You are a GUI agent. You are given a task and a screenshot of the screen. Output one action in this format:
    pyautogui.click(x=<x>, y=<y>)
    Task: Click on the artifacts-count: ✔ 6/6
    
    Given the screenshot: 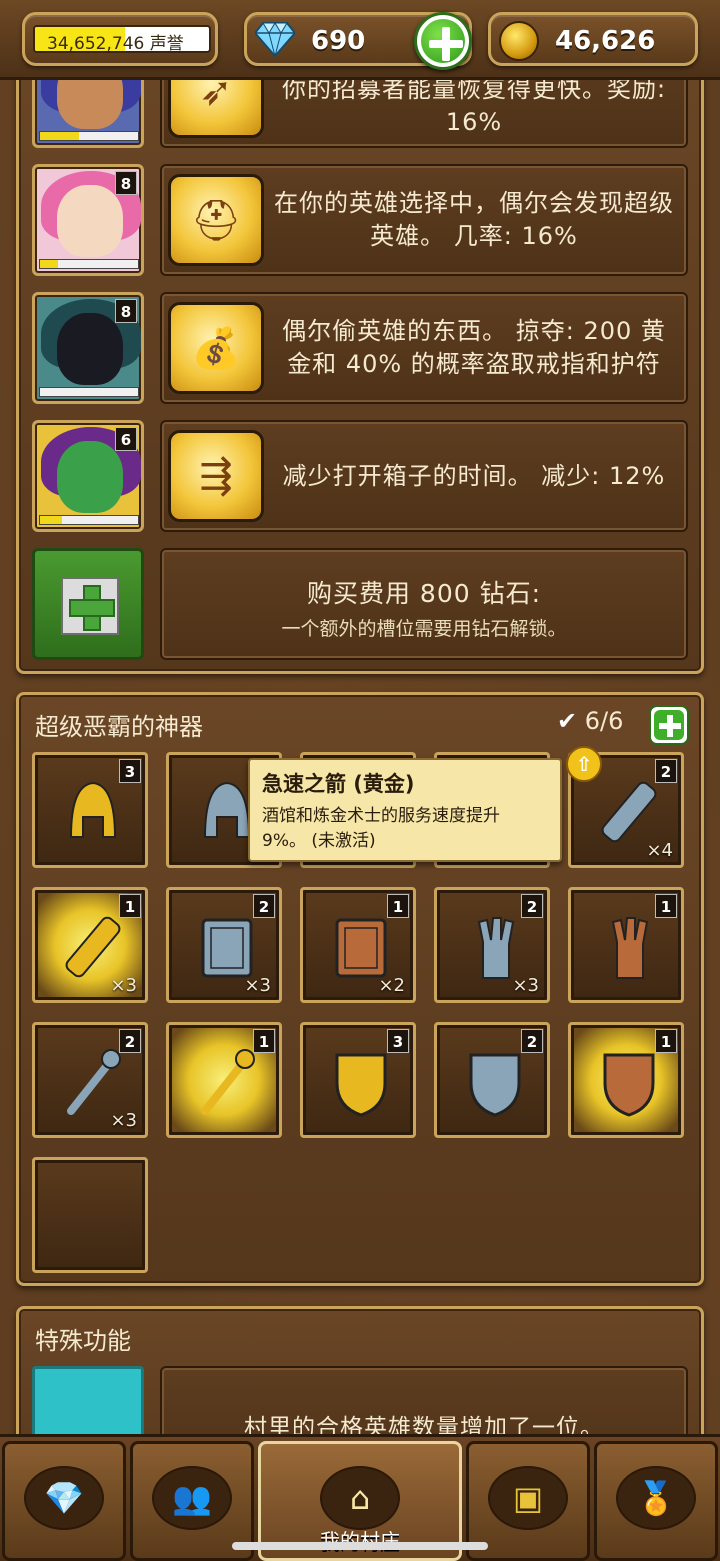 What is the action you would take?
    pyautogui.click(x=590, y=721)
    